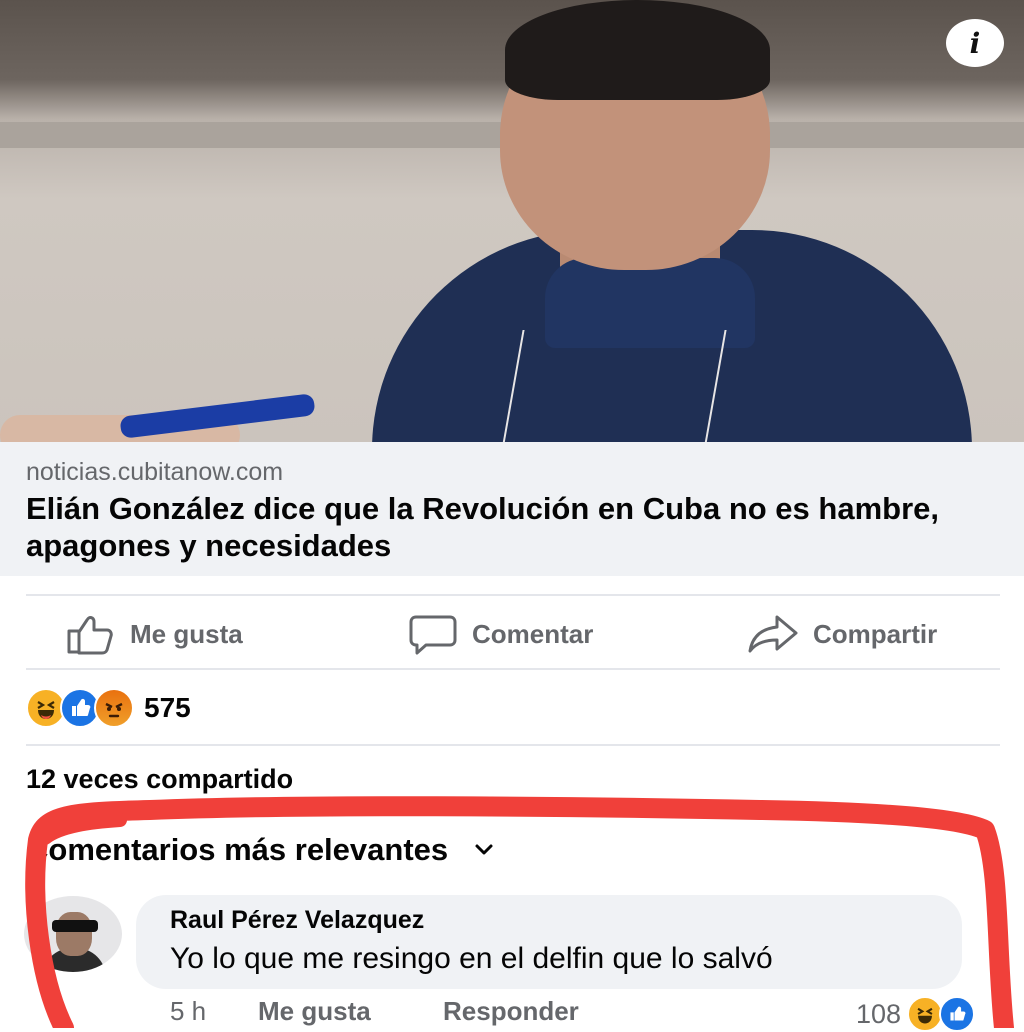 The height and width of the screenshot is (1032, 1024). I want to click on share-arrow-icon, so click(773, 634).